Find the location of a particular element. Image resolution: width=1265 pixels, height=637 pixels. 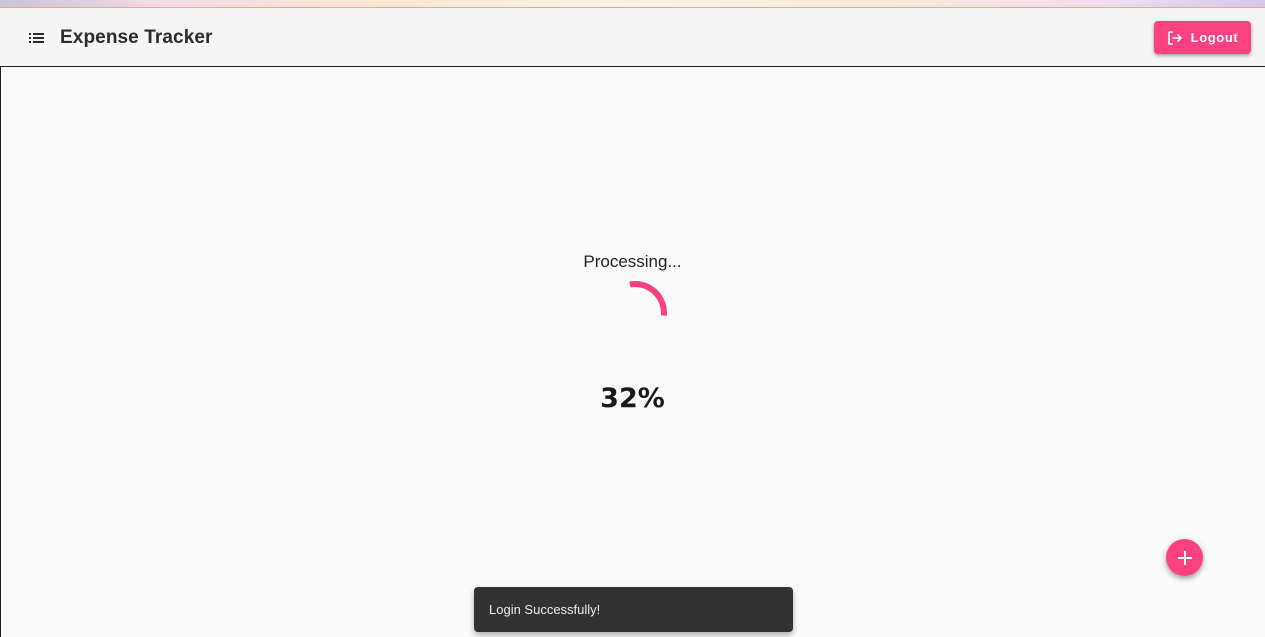

logout-button: Logout is located at coordinates (1202, 37).